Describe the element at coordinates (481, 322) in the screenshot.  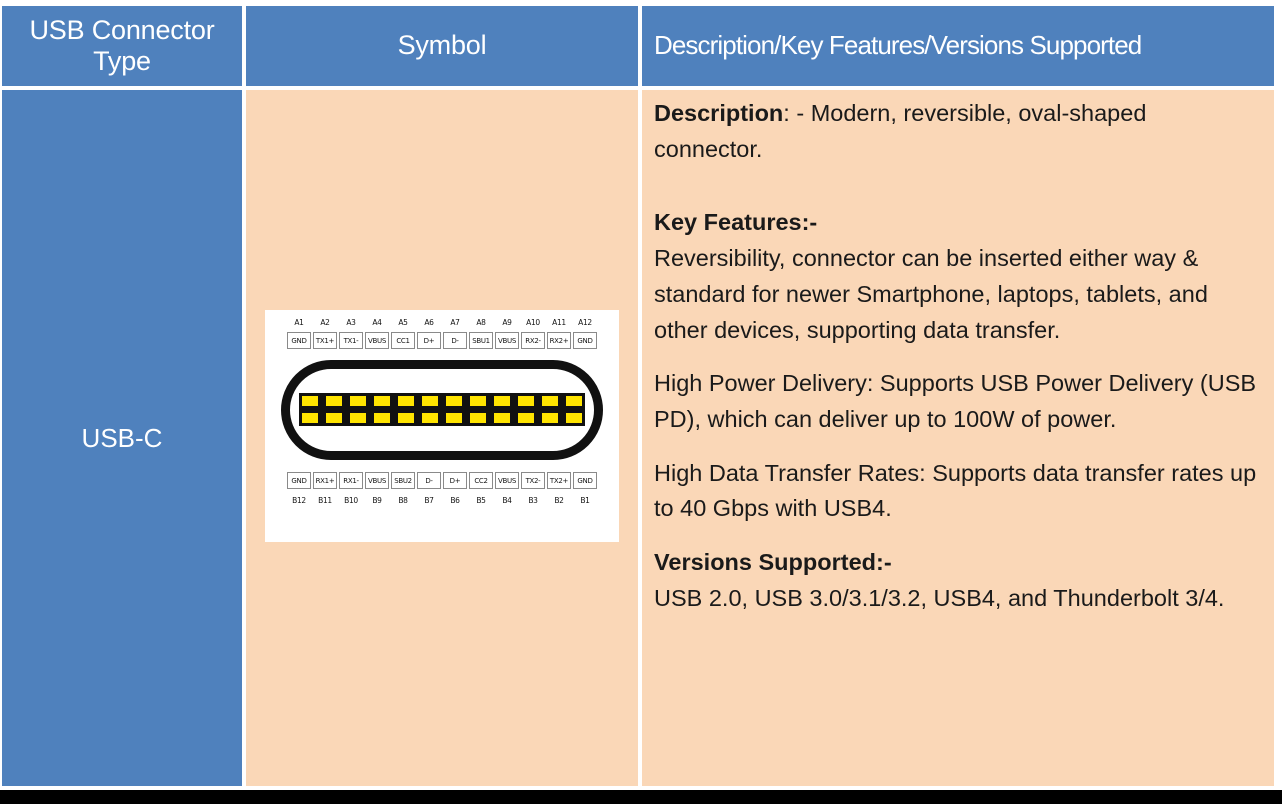
I see `pin-number: A8` at that location.